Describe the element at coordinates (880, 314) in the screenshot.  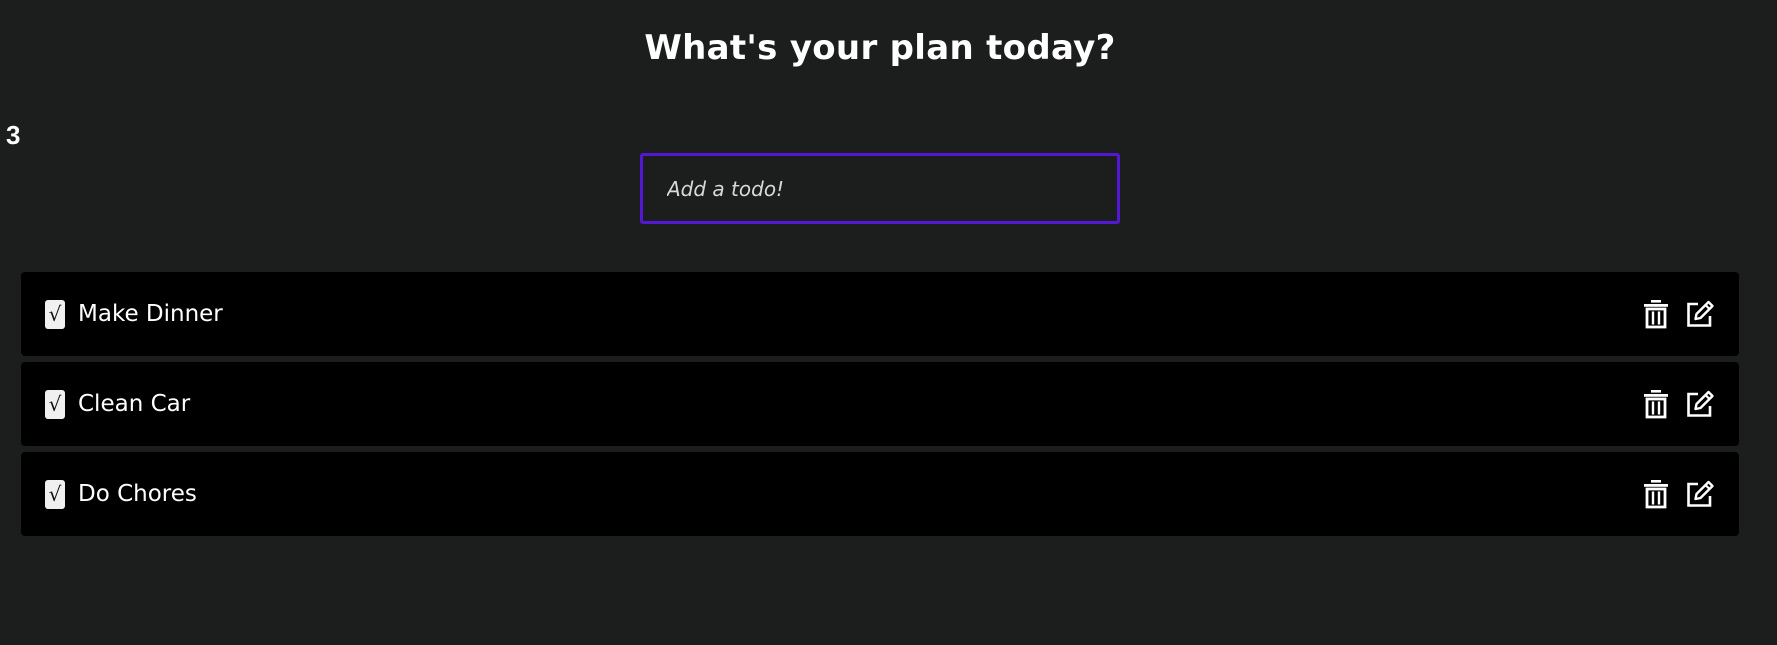
I see `todo-item: √ Make Dinner` at that location.